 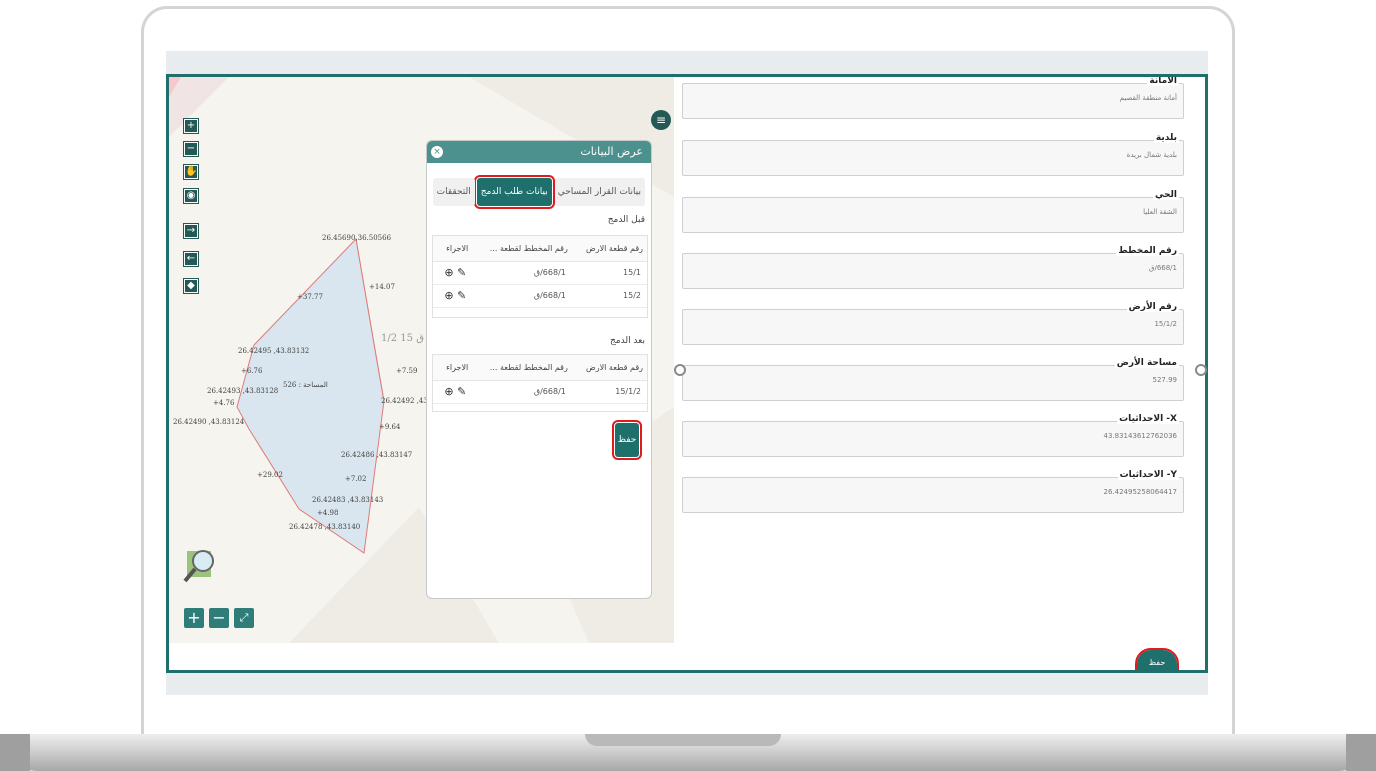 What do you see at coordinates (609, 296) in the screenshot?
I see `cell-parcel: 15/2` at bounding box center [609, 296].